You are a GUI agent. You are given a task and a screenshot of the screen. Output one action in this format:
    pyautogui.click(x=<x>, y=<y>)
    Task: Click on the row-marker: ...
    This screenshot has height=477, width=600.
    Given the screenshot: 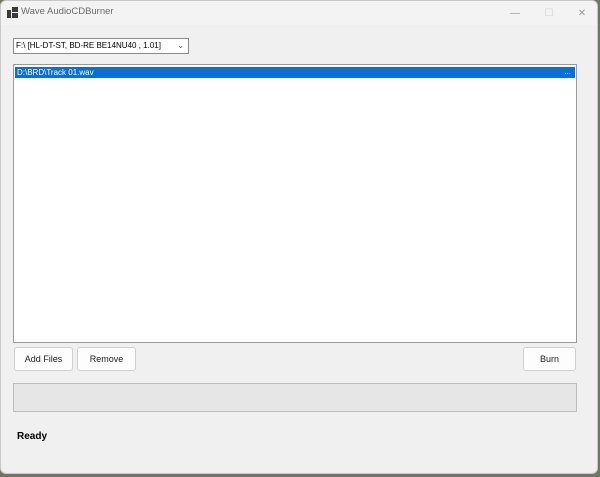 What is the action you would take?
    pyautogui.click(x=567, y=71)
    